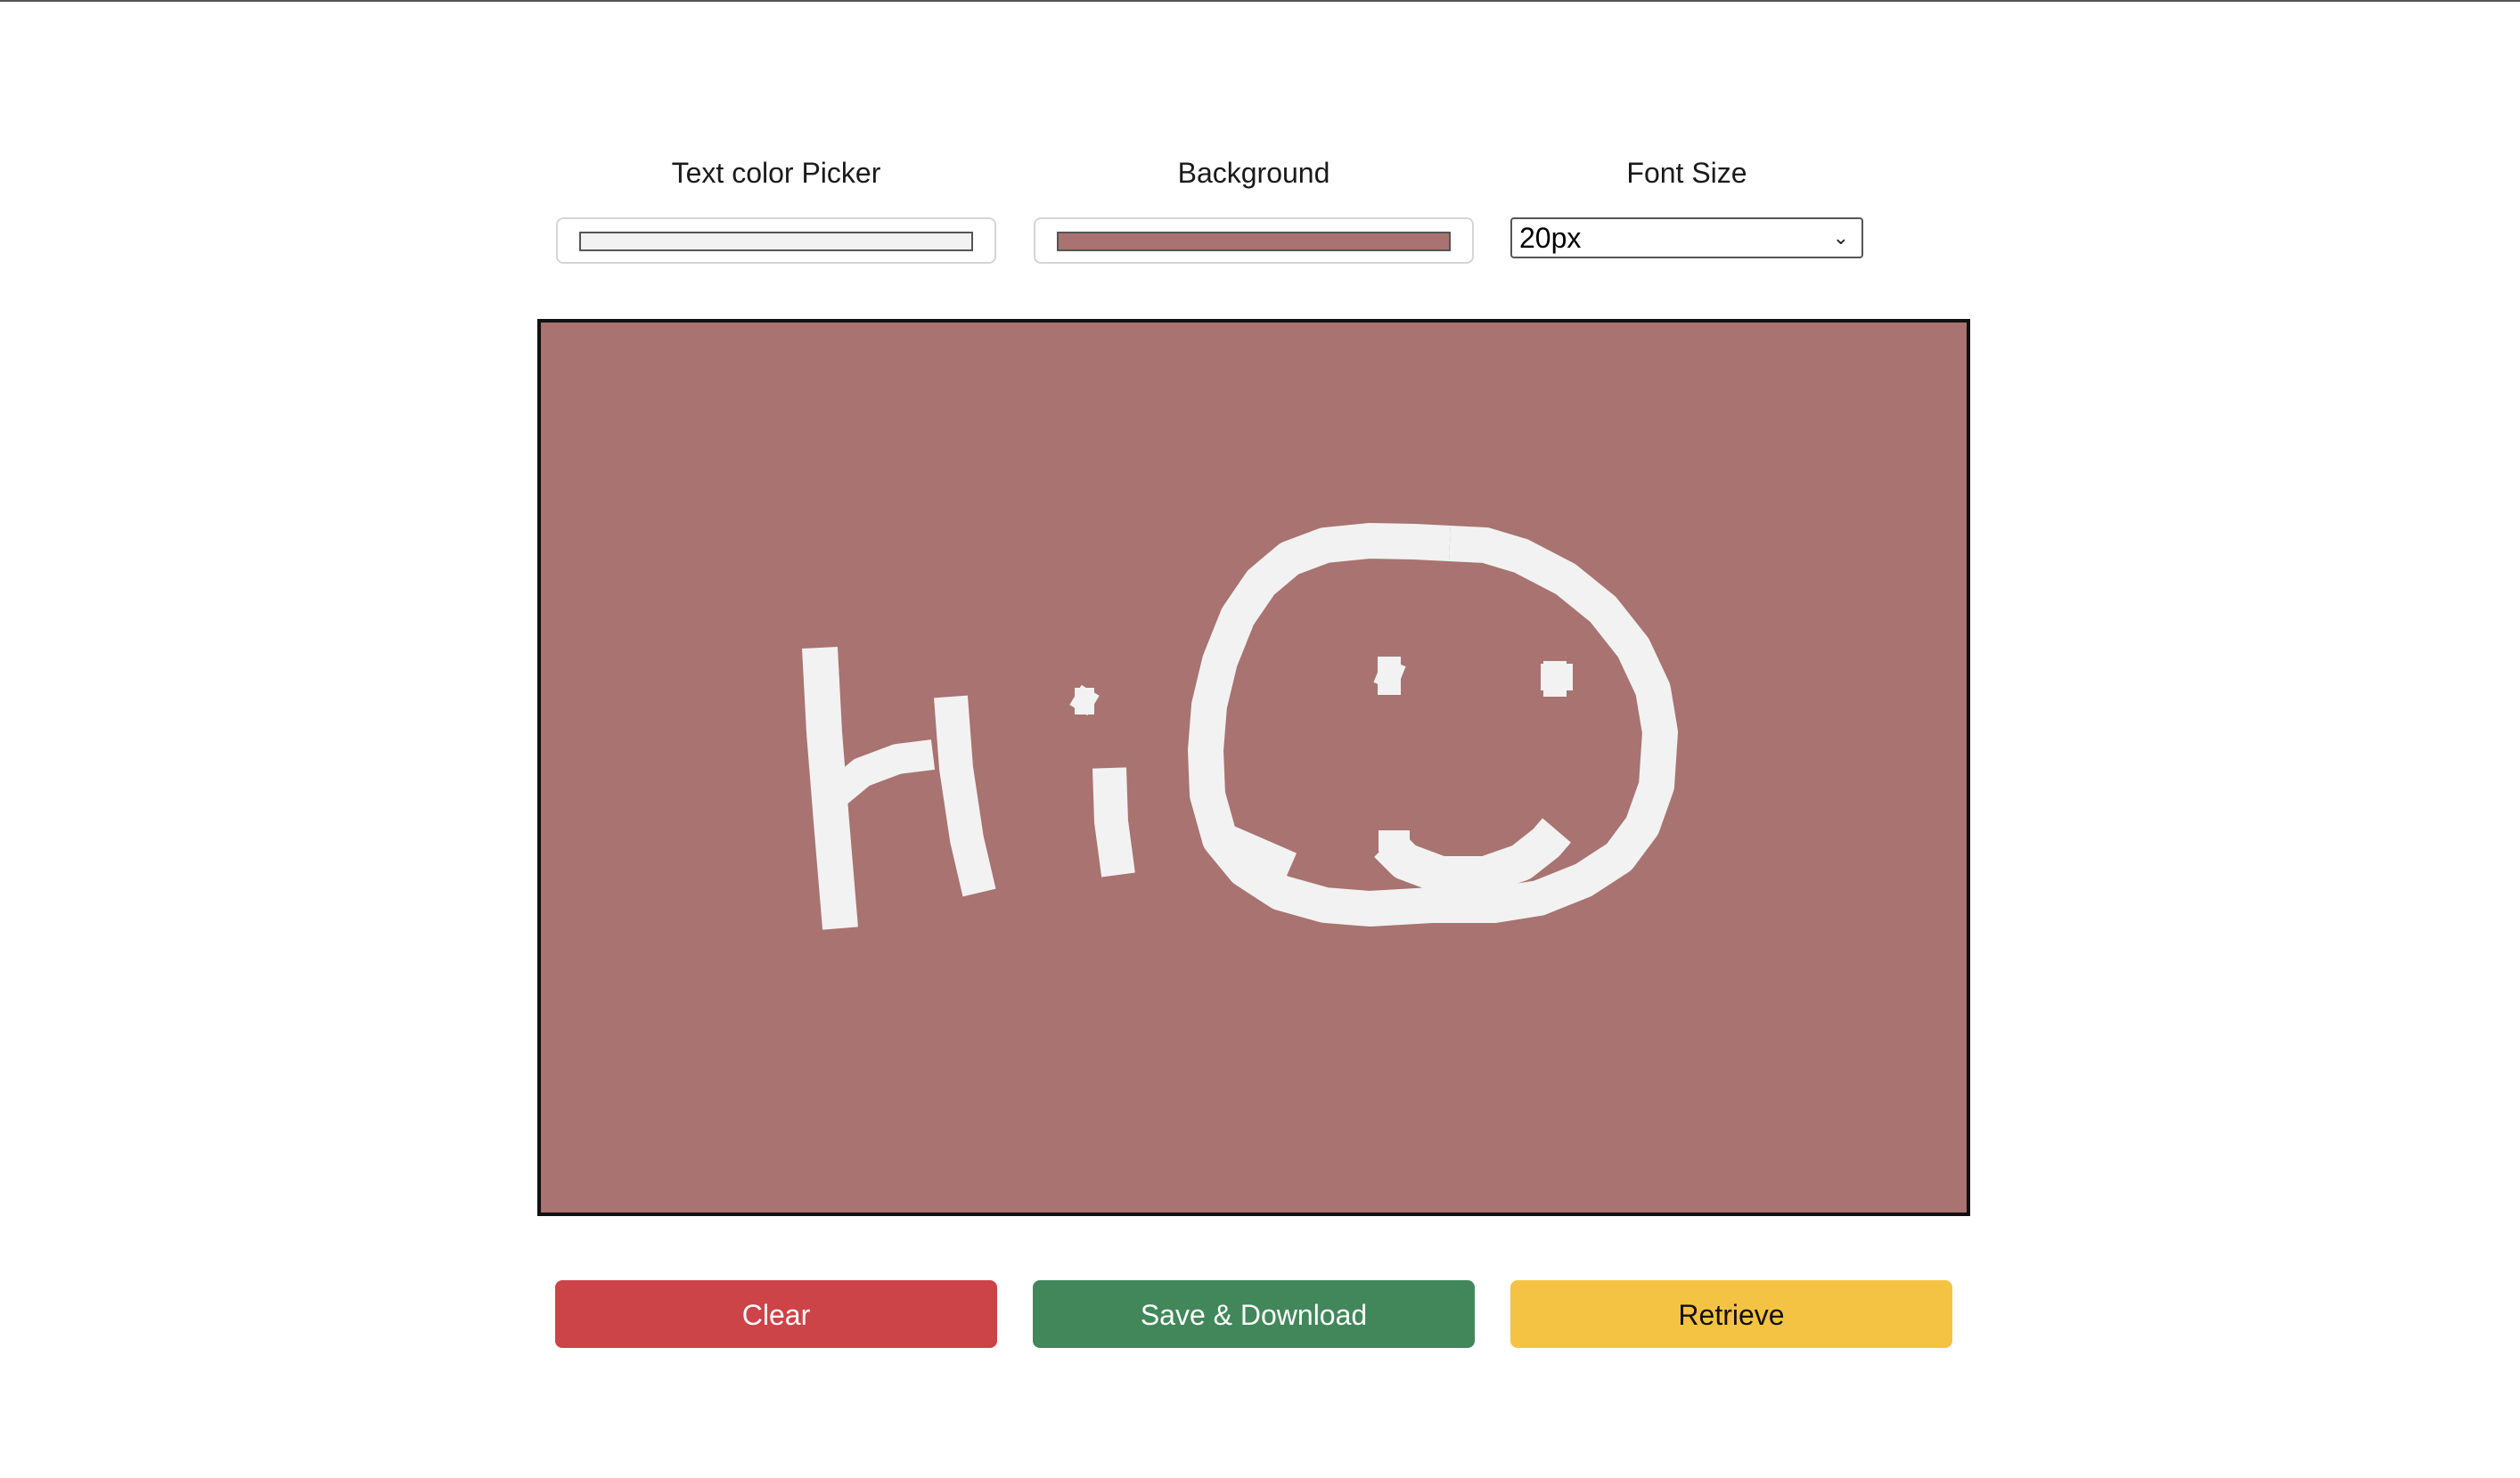 The height and width of the screenshot is (1478, 2520). I want to click on font-size-select: 20px ⌄, so click(1686, 237).